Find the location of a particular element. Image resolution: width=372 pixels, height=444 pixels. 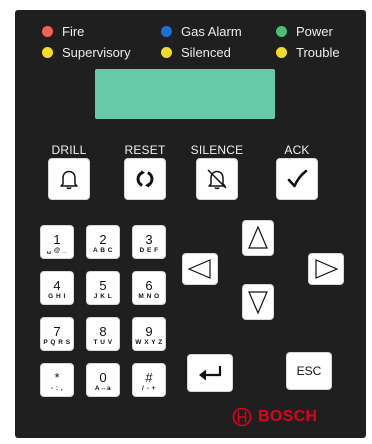

led-silenced-label: Silenced is located at coordinates (206, 52).